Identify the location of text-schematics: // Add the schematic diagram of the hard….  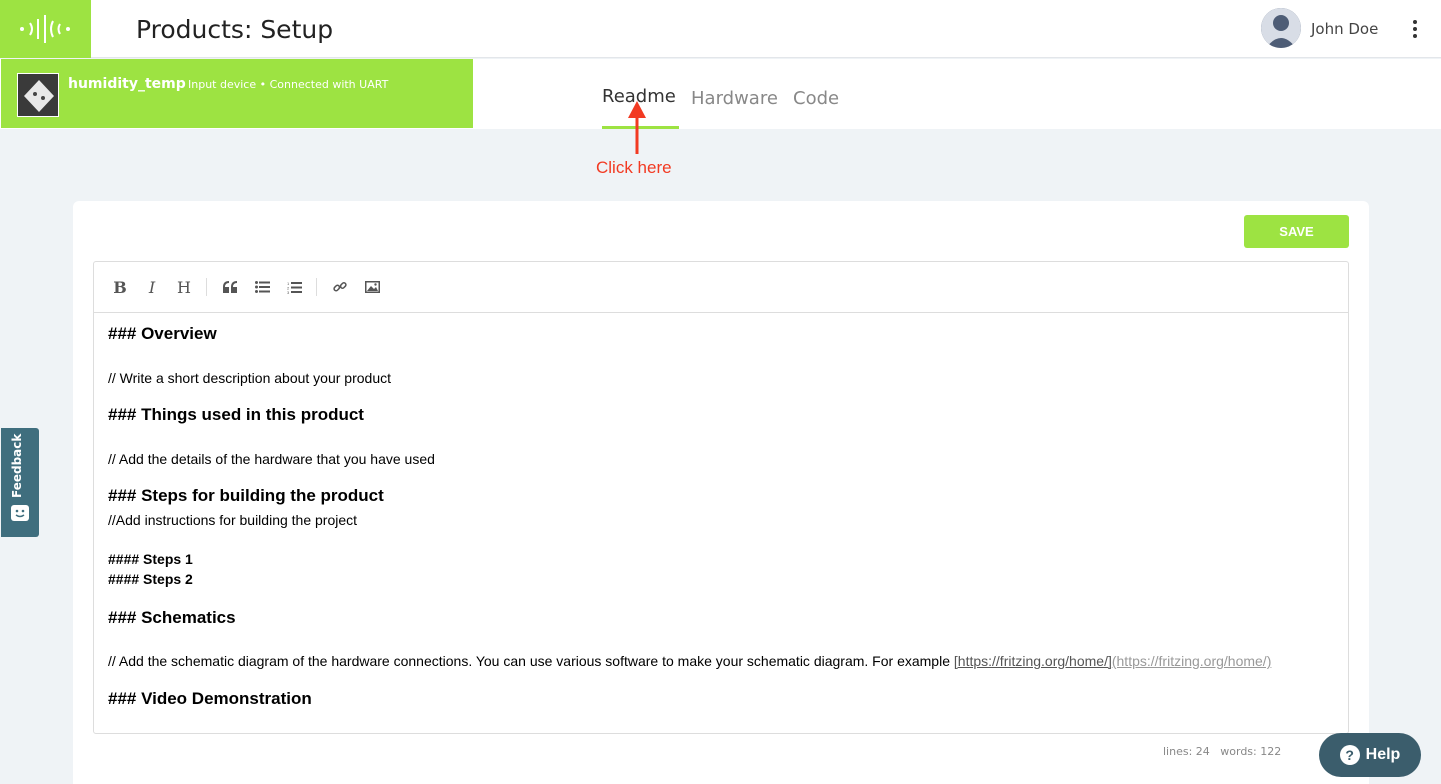
(689, 661).